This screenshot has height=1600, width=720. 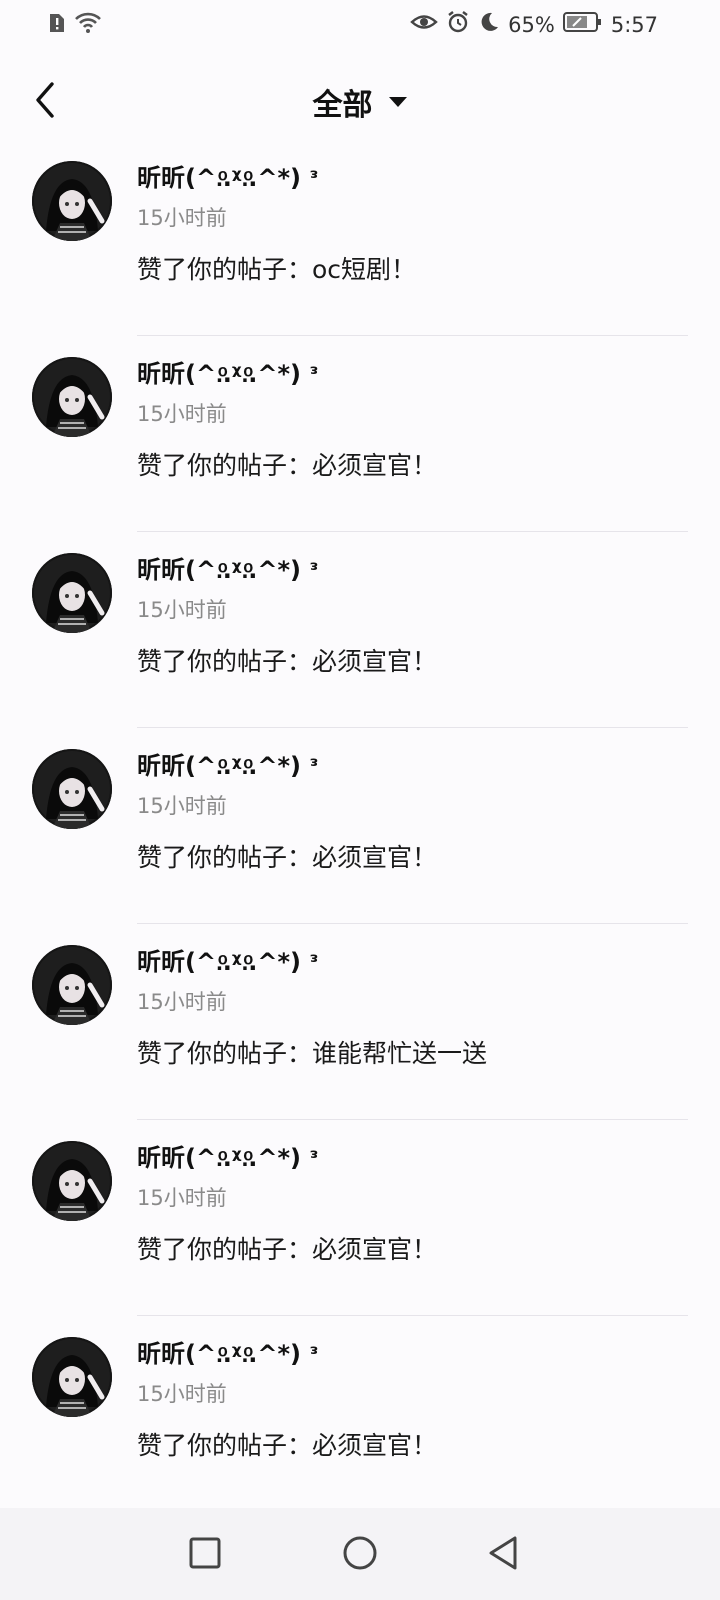 I want to click on page-title: 全部, so click(x=342, y=105).